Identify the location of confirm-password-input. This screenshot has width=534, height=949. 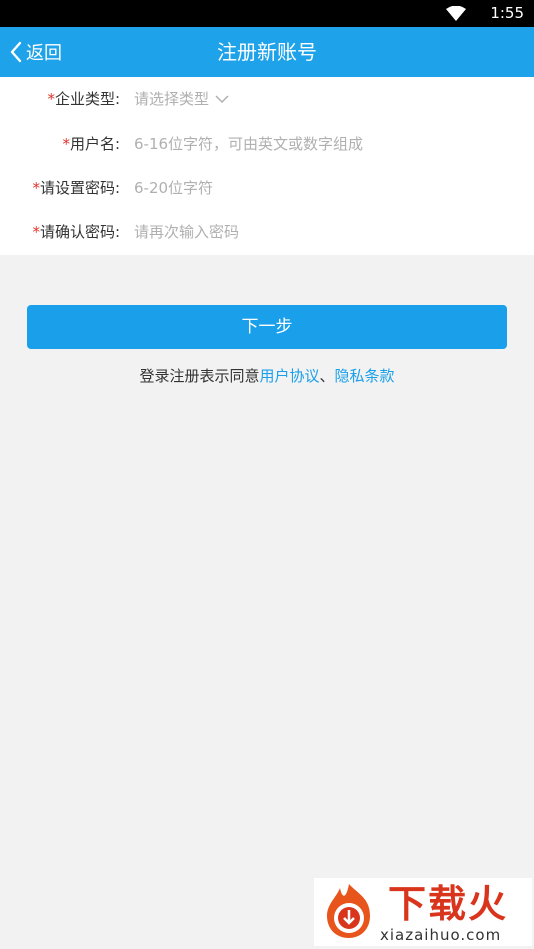
(324, 232).